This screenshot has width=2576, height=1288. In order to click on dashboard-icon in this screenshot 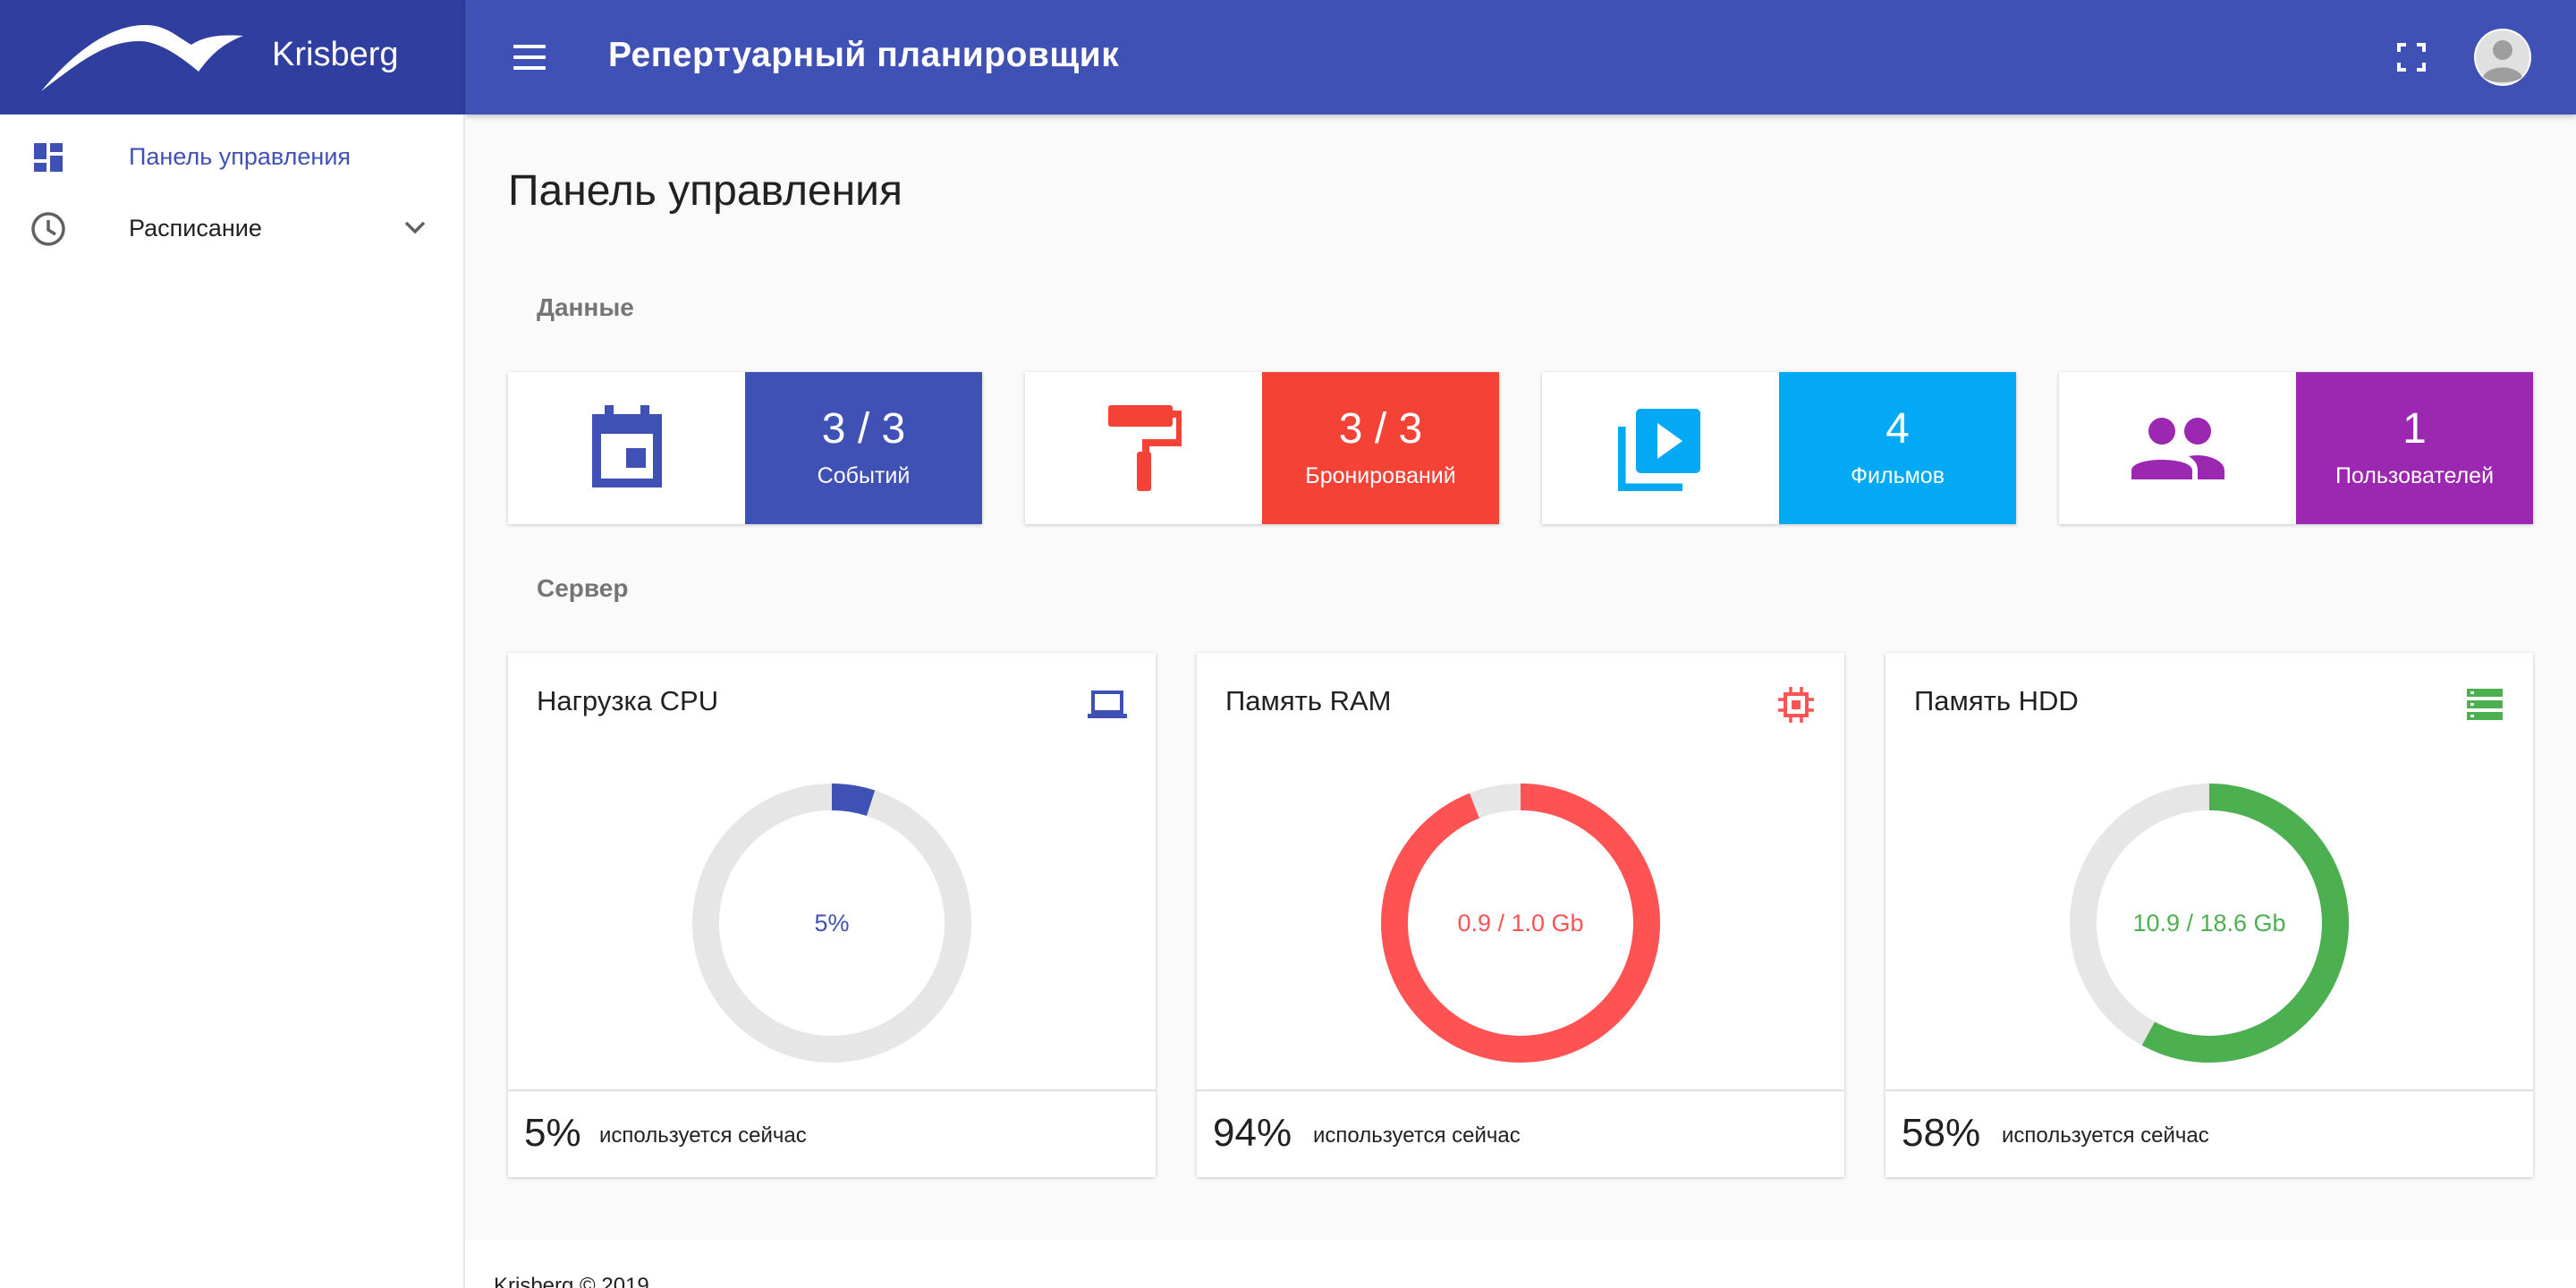, I will do `click(48, 157)`.